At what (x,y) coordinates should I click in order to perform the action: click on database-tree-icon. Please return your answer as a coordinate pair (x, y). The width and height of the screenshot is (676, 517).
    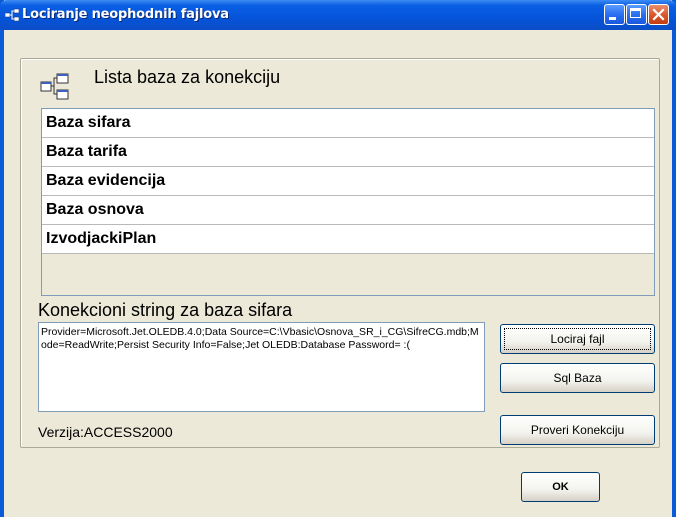
    Looking at the image, I should click on (54, 86).